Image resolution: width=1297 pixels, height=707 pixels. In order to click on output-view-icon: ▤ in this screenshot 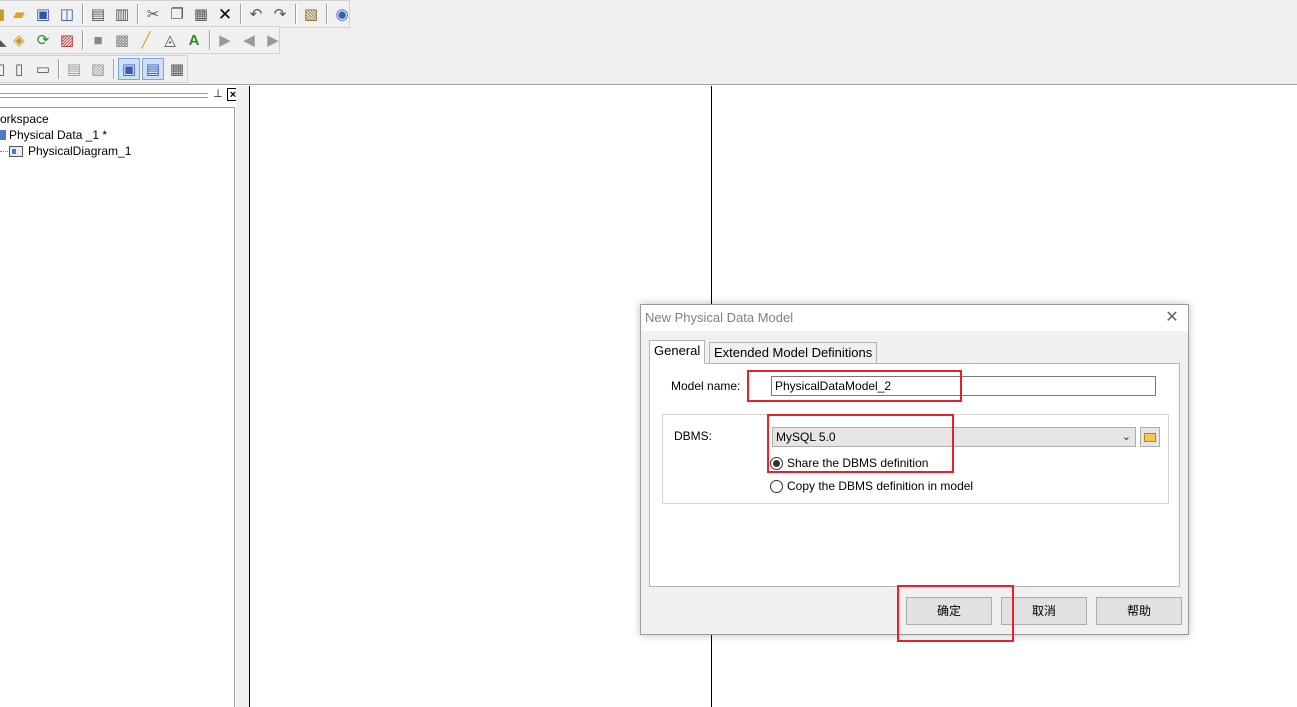, I will do `click(153, 69)`.